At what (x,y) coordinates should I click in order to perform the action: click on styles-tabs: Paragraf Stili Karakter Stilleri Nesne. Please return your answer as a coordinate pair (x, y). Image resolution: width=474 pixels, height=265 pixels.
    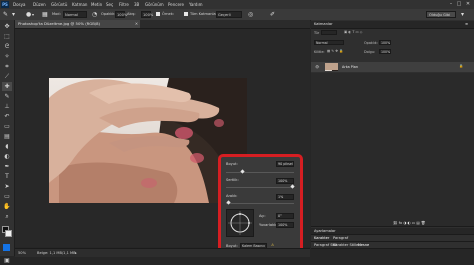
    Looking at the image, I should click on (392, 245).